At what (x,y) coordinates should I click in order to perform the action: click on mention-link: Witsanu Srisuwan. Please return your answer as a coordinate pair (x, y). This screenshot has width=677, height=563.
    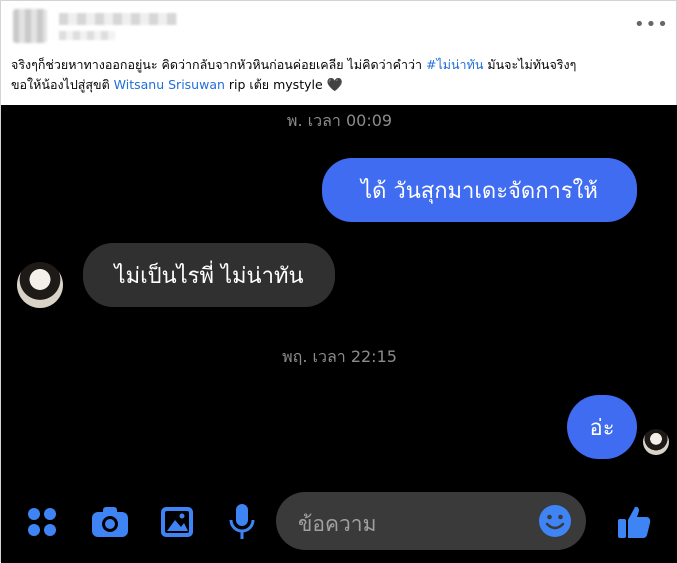
    Looking at the image, I should click on (169, 84).